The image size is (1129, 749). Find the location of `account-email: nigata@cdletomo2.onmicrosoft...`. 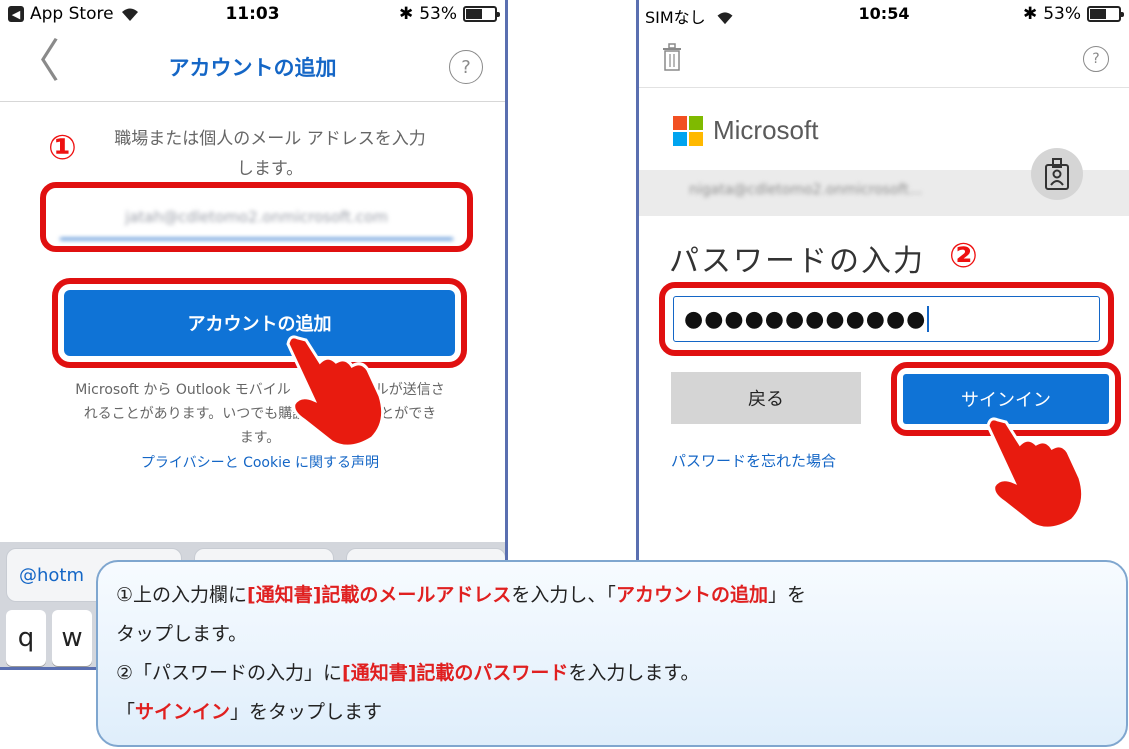

account-email: nigata@cdletomo2.onmicrosoft... is located at coordinates (806, 190).